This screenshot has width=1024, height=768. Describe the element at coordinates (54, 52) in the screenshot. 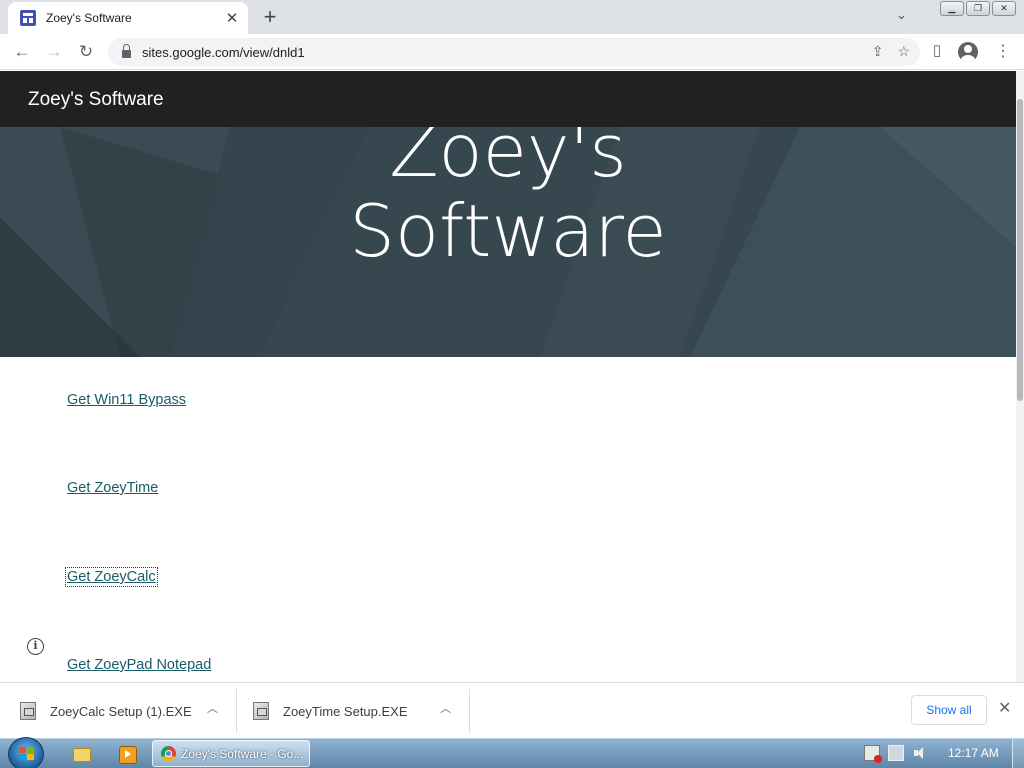

I see `forward-arrow-icon: →` at that location.